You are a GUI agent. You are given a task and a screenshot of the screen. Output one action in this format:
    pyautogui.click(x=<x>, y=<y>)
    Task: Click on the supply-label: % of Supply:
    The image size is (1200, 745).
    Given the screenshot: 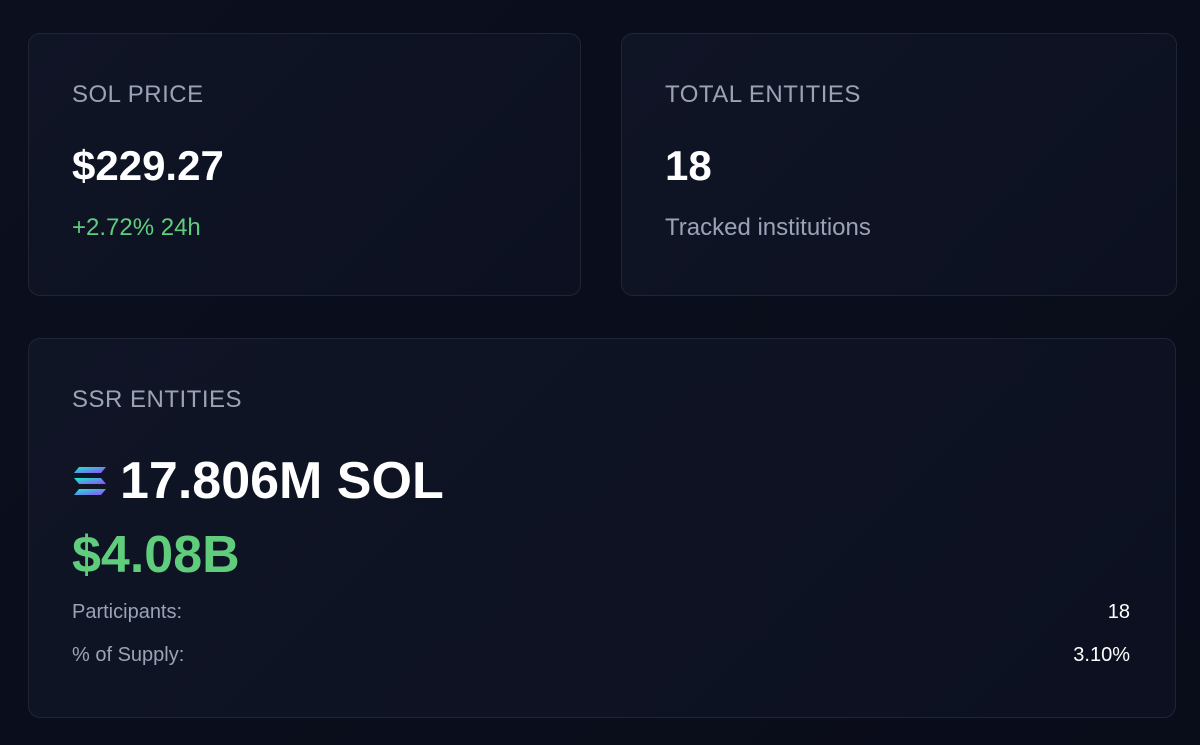 What is the action you would take?
    pyautogui.click(x=128, y=655)
    